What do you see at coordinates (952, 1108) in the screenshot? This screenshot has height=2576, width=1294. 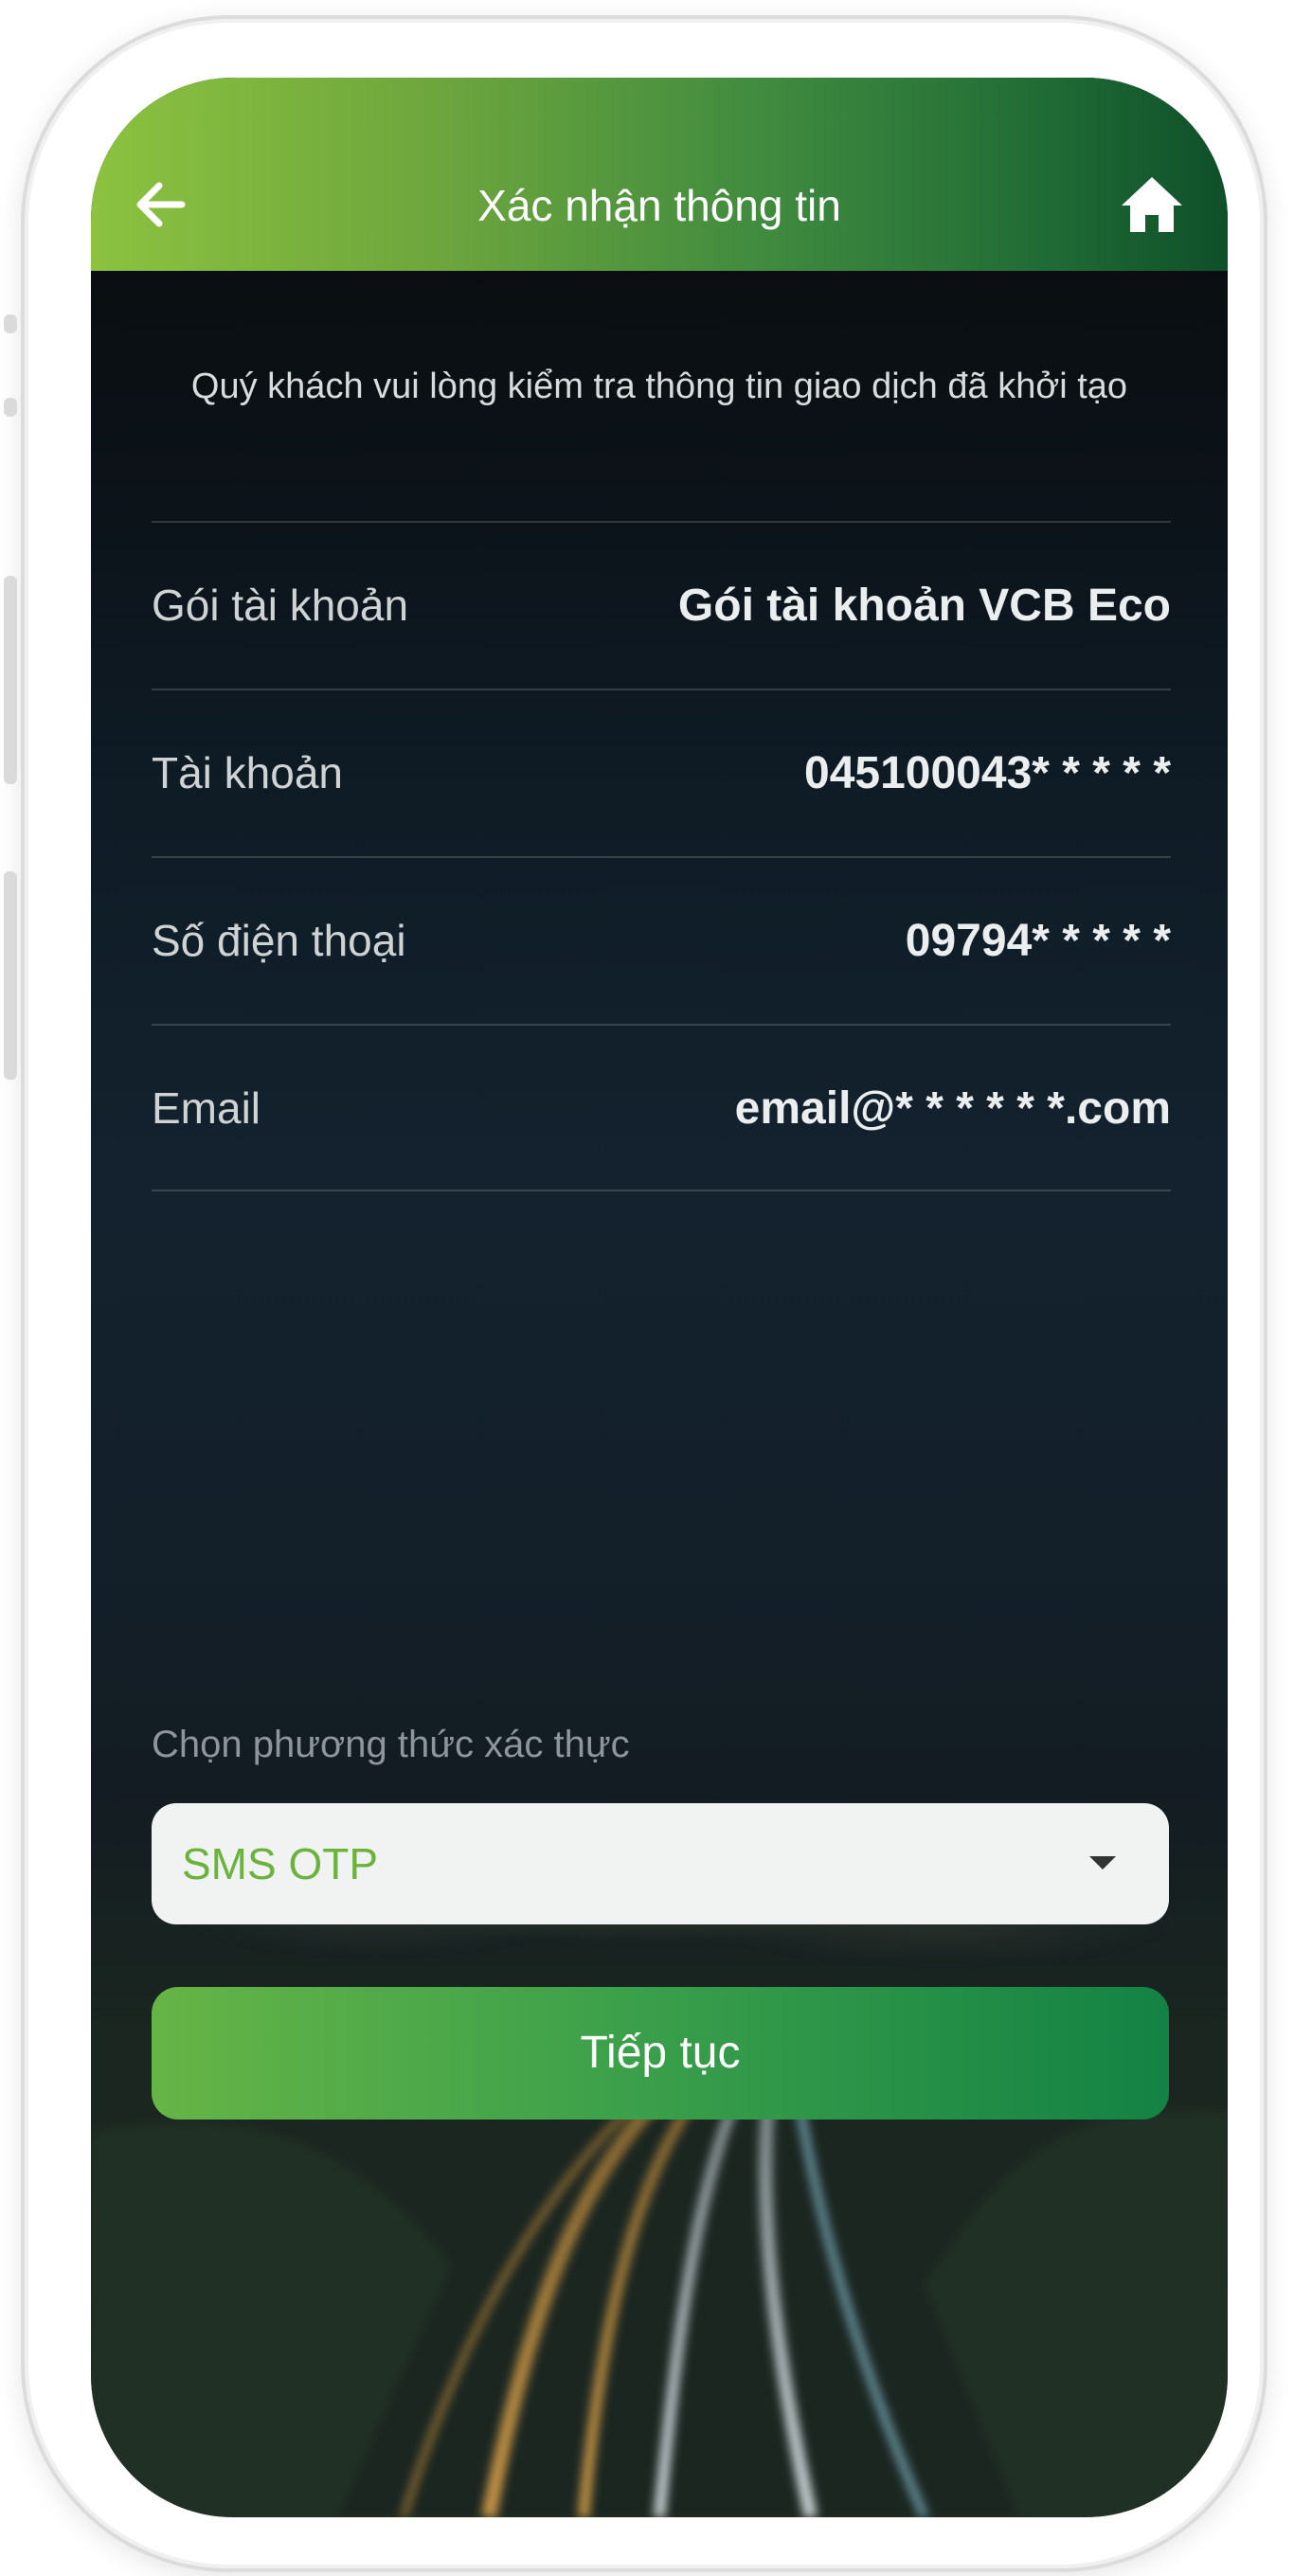 I see `info-value: email@* * * * * *.com` at bounding box center [952, 1108].